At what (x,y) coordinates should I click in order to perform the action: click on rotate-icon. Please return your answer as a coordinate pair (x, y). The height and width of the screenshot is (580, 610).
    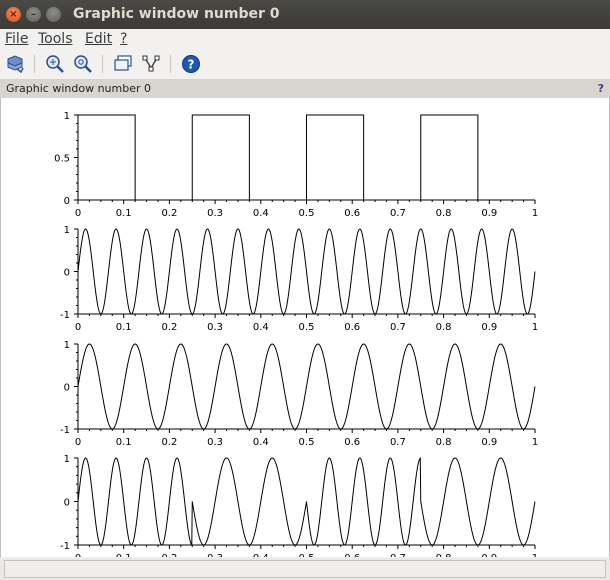
    Looking at the image, I should click on (15, 64).